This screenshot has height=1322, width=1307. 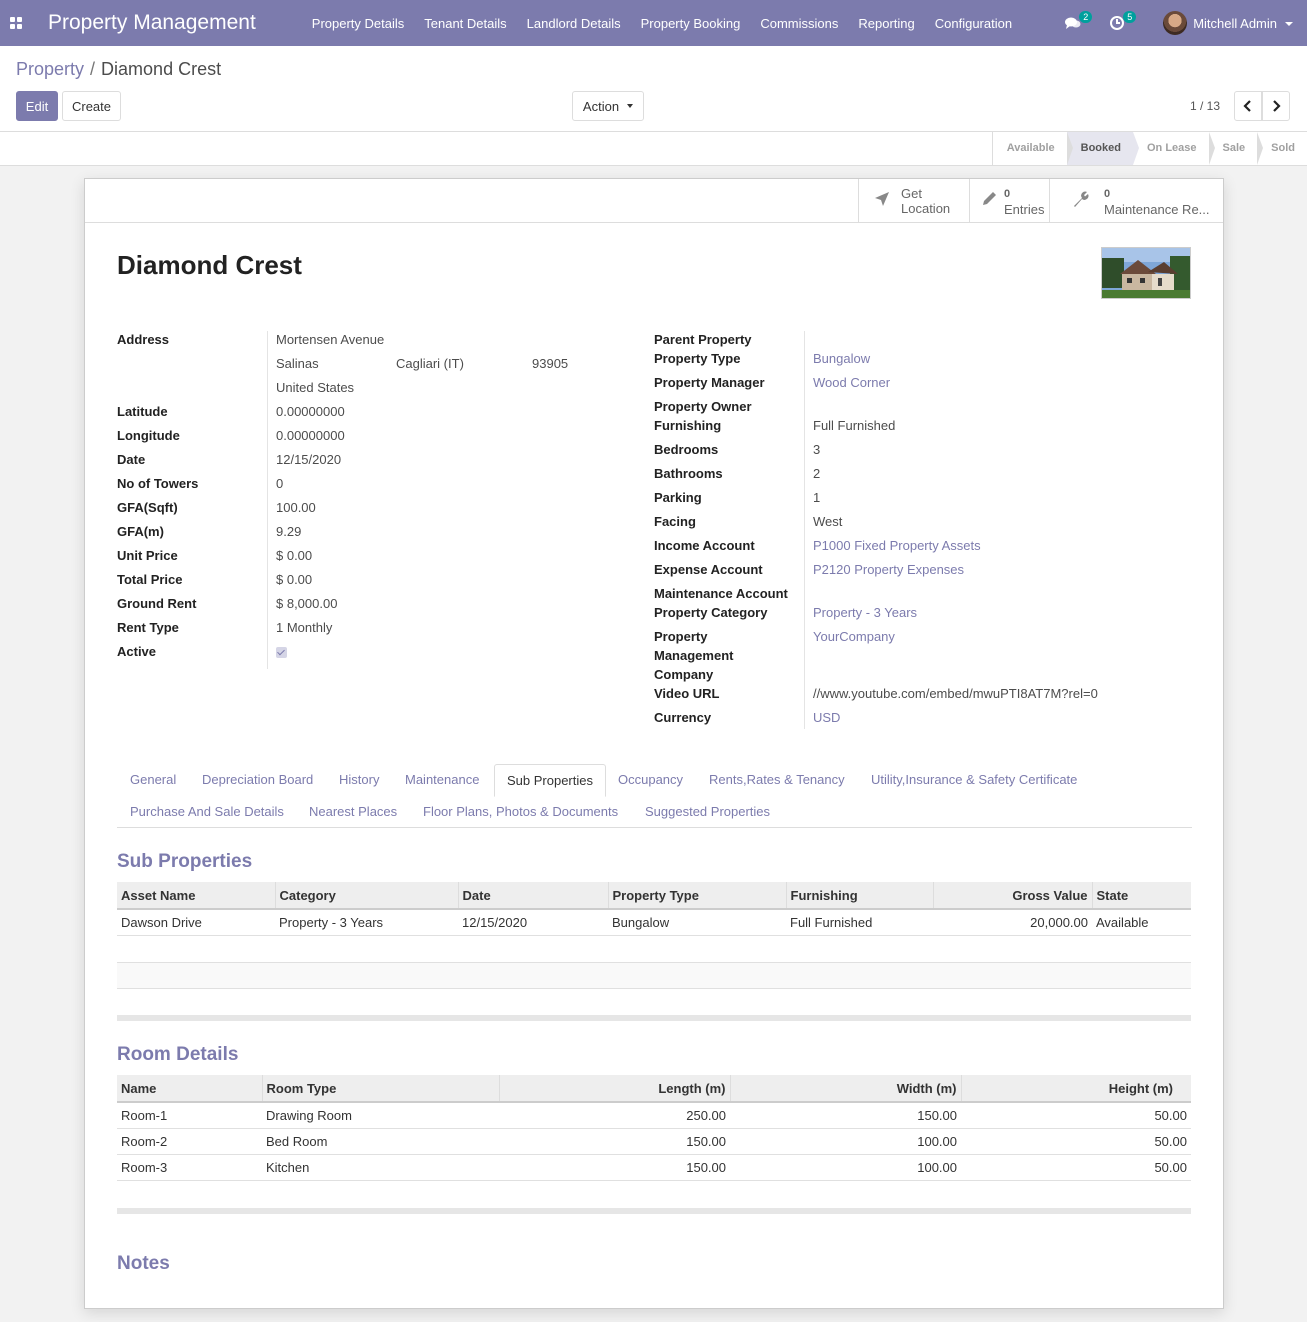 What do you see at coordinates (1009, 201) in the screenshot?
I see `entries-button: 0 Entries` at bounding box center [1009, 201].